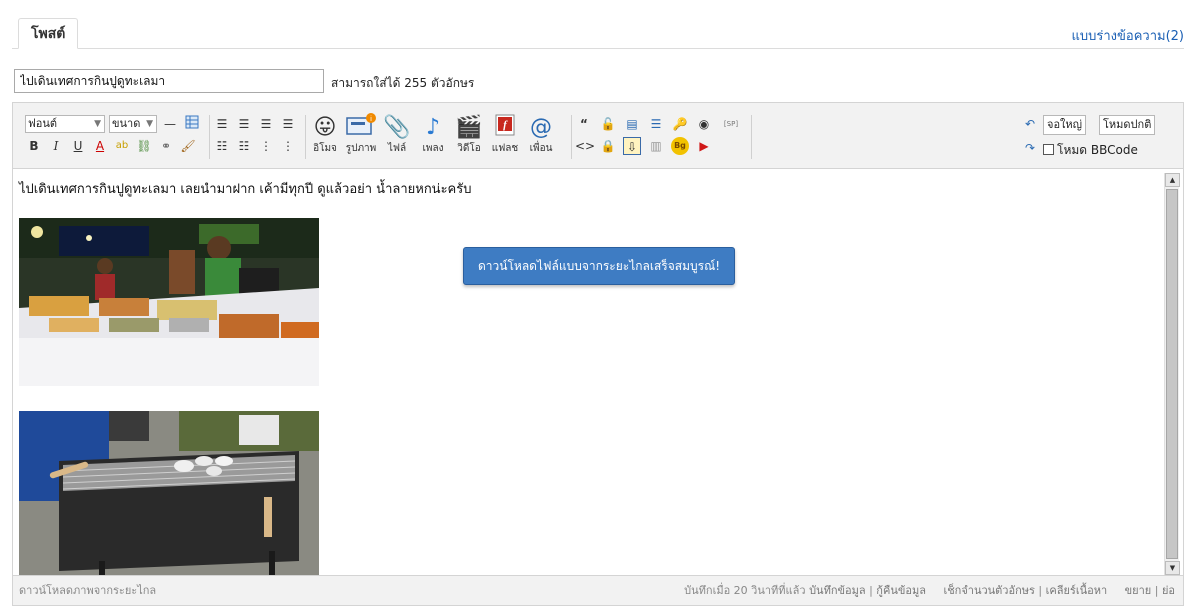 This screenshot has width=1198, height=612. I want to click on scrollbar-thumb, so click(1172, 374).